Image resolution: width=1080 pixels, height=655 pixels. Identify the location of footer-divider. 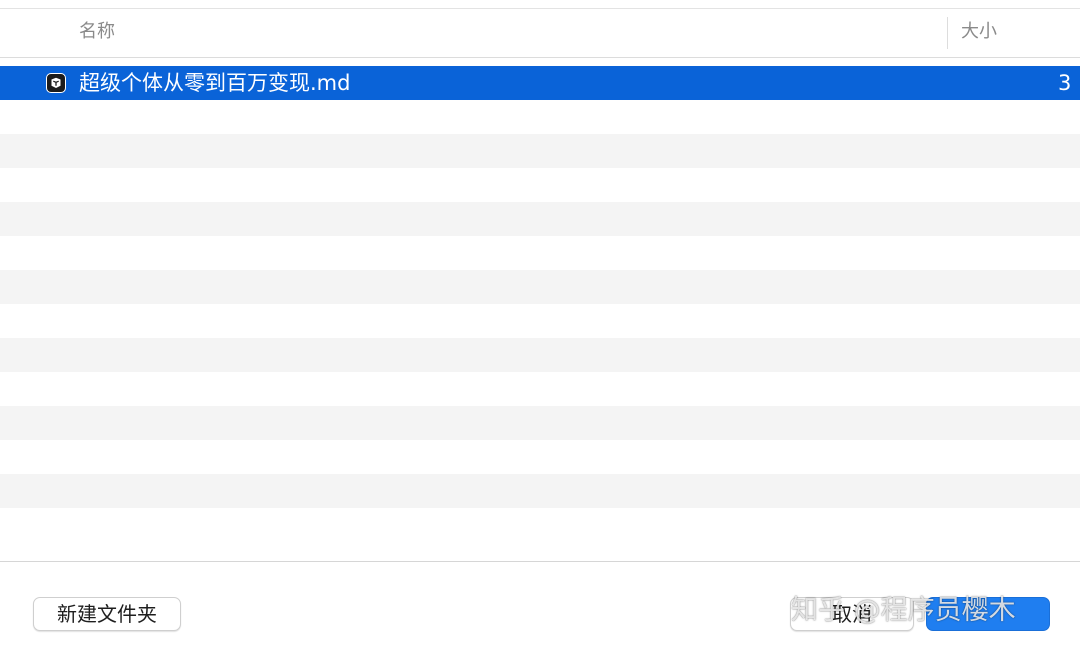
(540, 561).